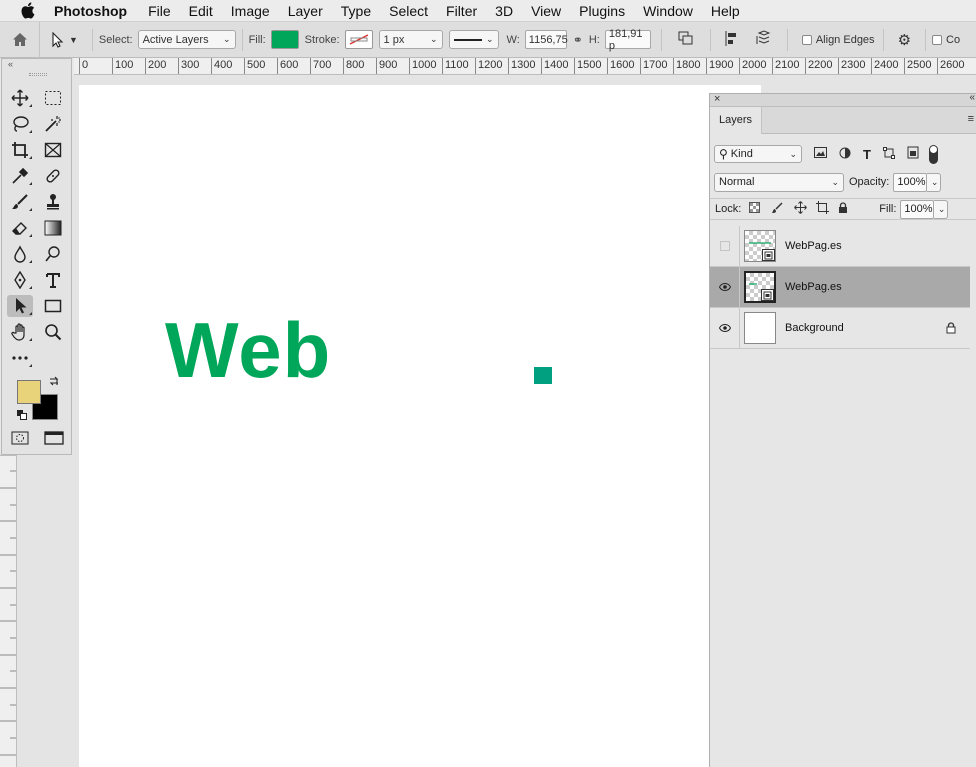  Describe the element at coordinates (201, 11) in the screenshot. I see `menu-edit: Edit` at that location.